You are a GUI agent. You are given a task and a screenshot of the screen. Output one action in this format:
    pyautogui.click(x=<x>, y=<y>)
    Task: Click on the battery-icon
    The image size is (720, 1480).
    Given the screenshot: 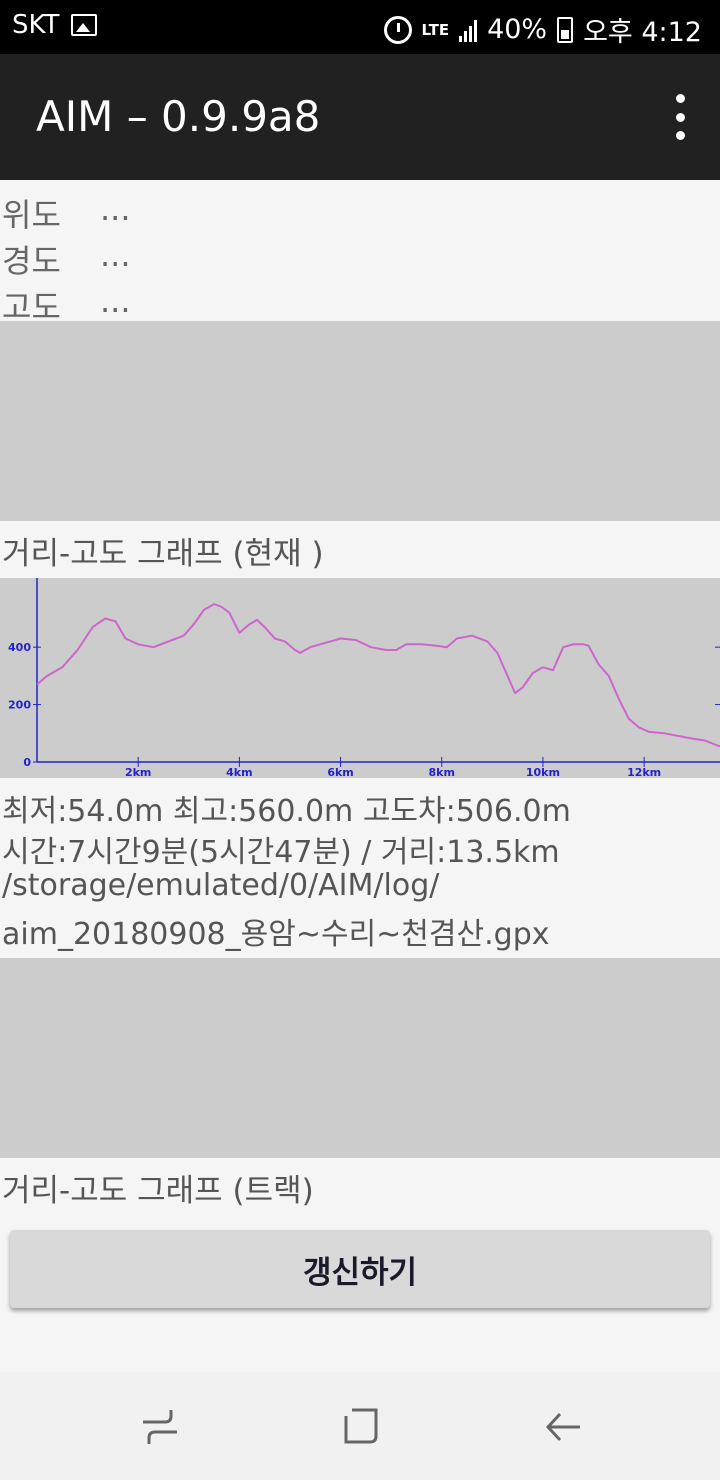 What is the action you would take?
    pyautogui.click(x=565, y=29)
    